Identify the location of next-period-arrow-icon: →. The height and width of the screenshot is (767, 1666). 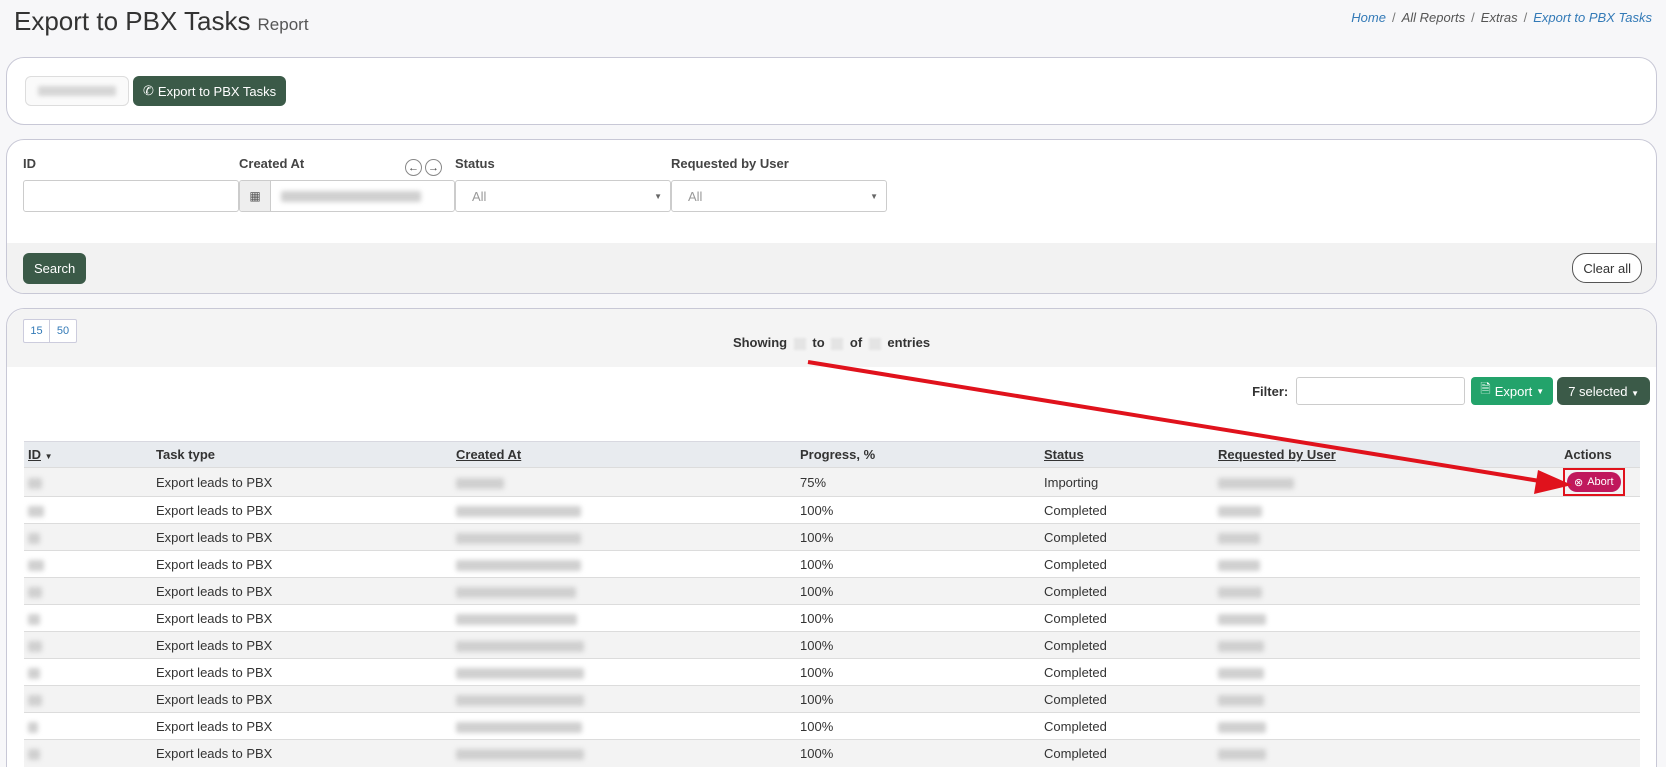
(433, 167).